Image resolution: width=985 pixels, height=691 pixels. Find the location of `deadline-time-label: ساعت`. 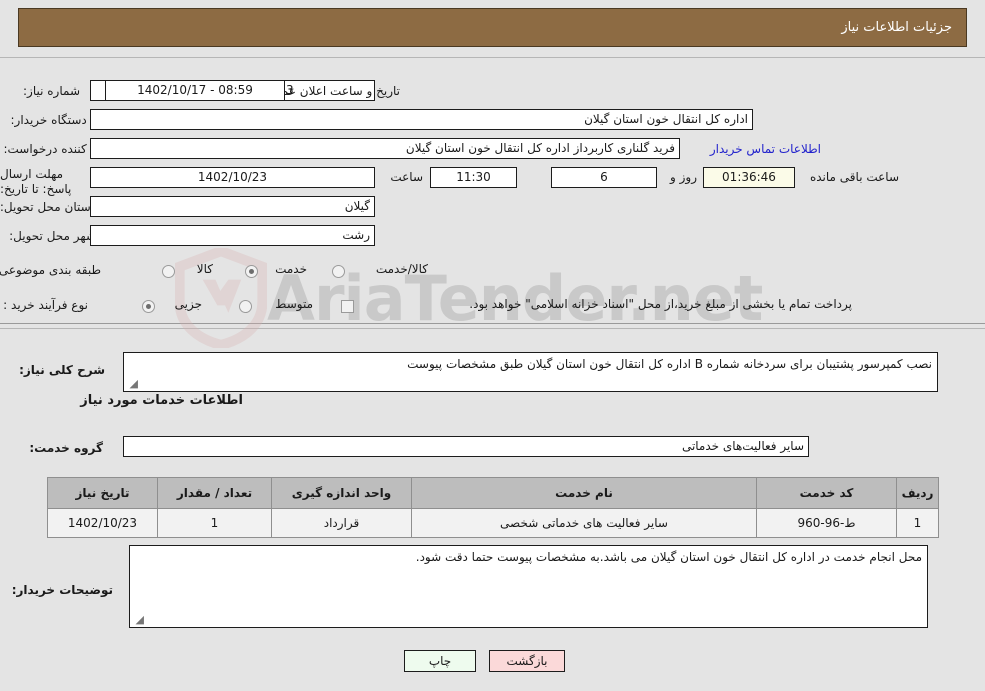

deadline-time-label: ساعت is located at coordinates (406, 177).